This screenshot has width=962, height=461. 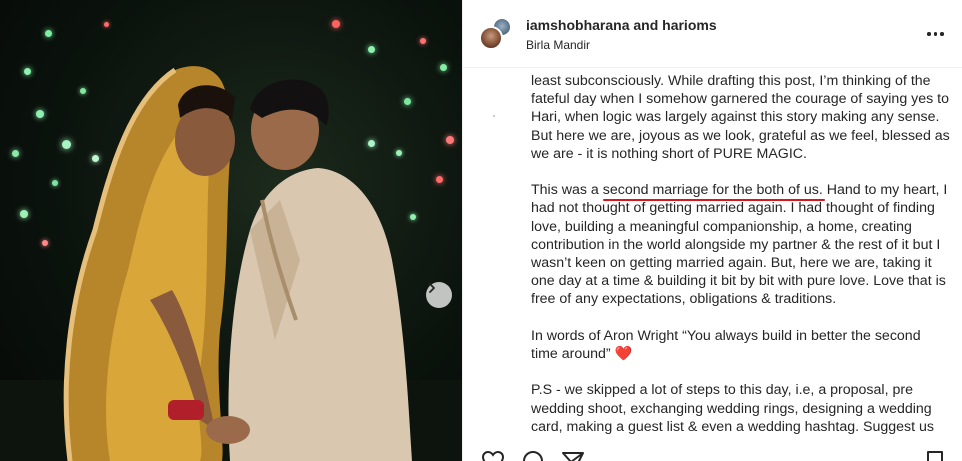 What do you see at coordinates (573, 455) in the screenshot?
I see `share-icon` at bounding box center [573, 455].